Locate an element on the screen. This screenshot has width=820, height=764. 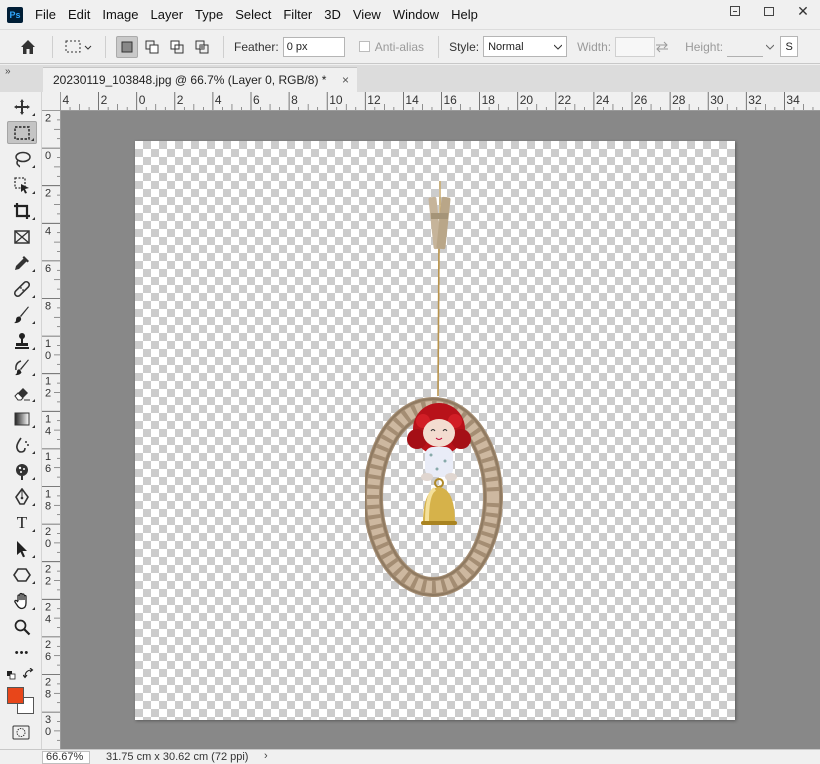
style-select: Normal is located at coordinates (525, 46).